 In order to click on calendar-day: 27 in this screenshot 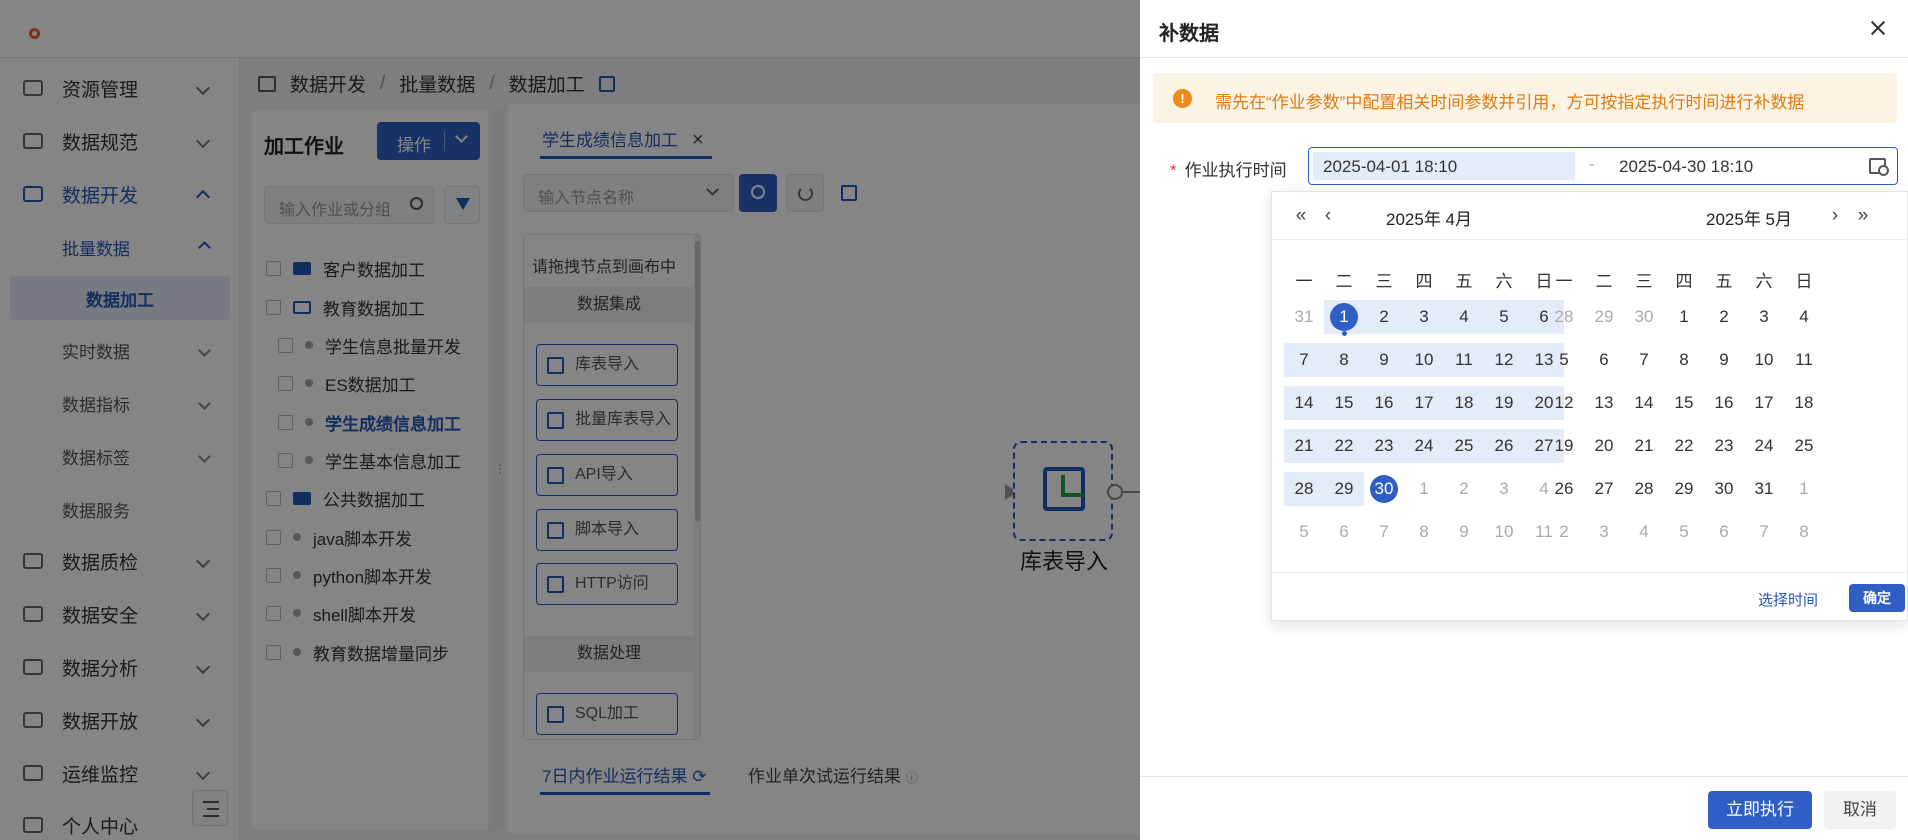, I will do `click(1604, 489)`.